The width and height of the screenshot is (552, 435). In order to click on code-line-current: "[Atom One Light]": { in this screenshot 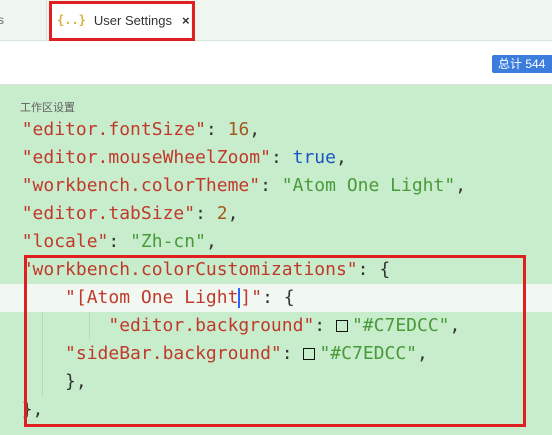, I will do `click(276, 298)`.